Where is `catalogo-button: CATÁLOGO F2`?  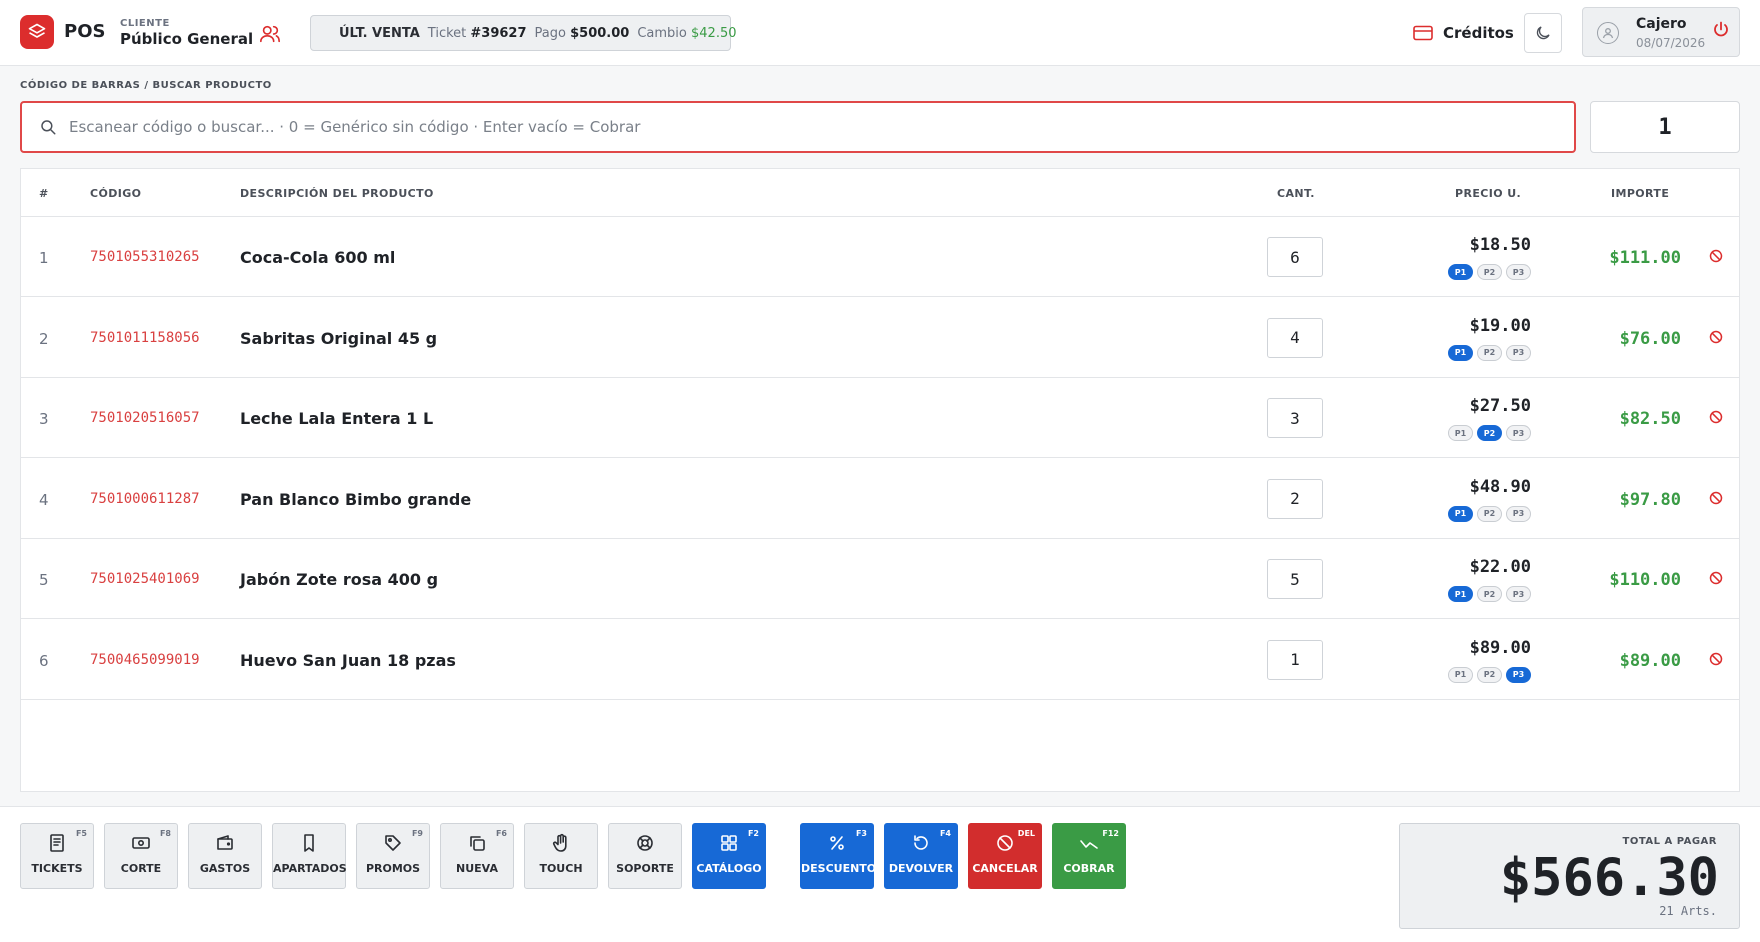 catalogo-button: CATÁLOGO F2 is located at coordinates (729, 856).